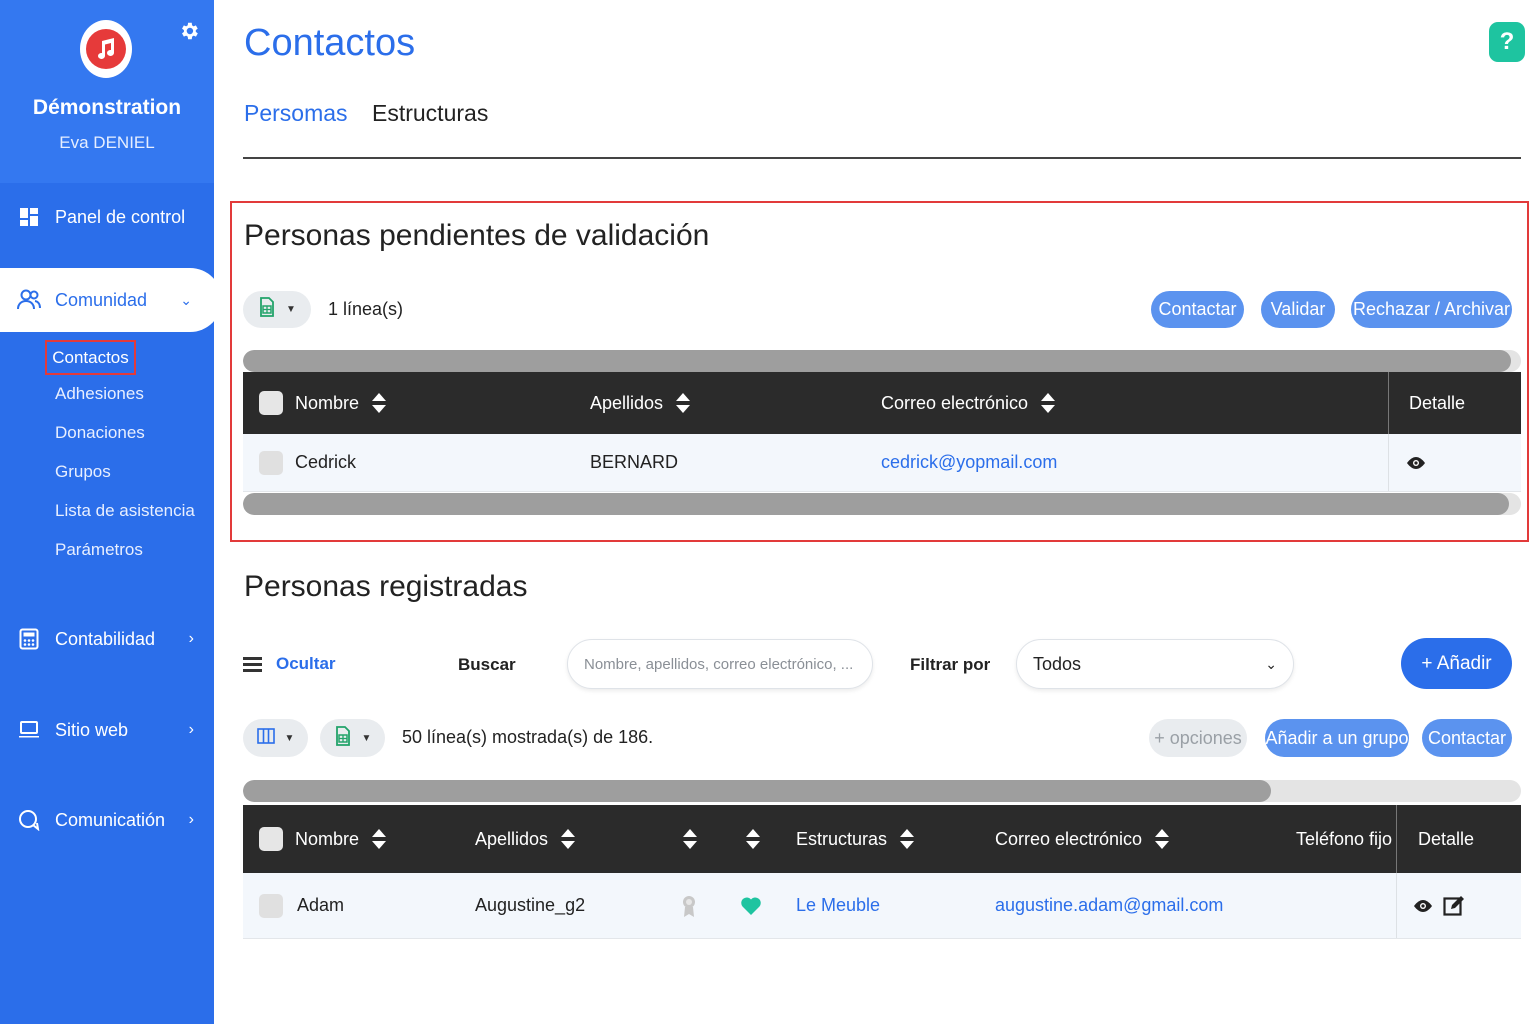 Image resolution: width=1536 pixels, height=1024 pixels. What do you see at coordinates (110, 819) in the screenshot?
I see `sidebar-item-label: Comunicatión` at bounding box center [110, 819].